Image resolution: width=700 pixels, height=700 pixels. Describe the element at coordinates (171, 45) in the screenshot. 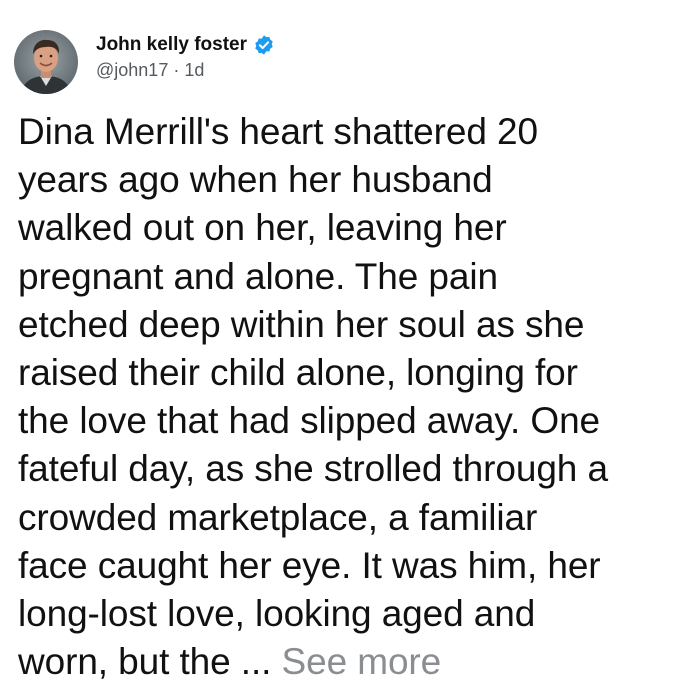

I see `author-name: John kelly foster` at that location.